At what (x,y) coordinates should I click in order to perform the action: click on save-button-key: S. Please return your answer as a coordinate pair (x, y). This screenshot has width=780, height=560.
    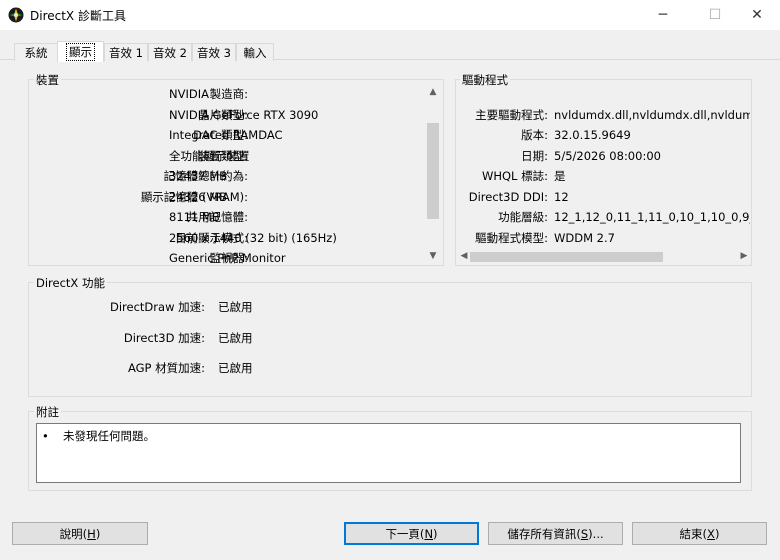
    Looking at the image, I should click on (584, 533).